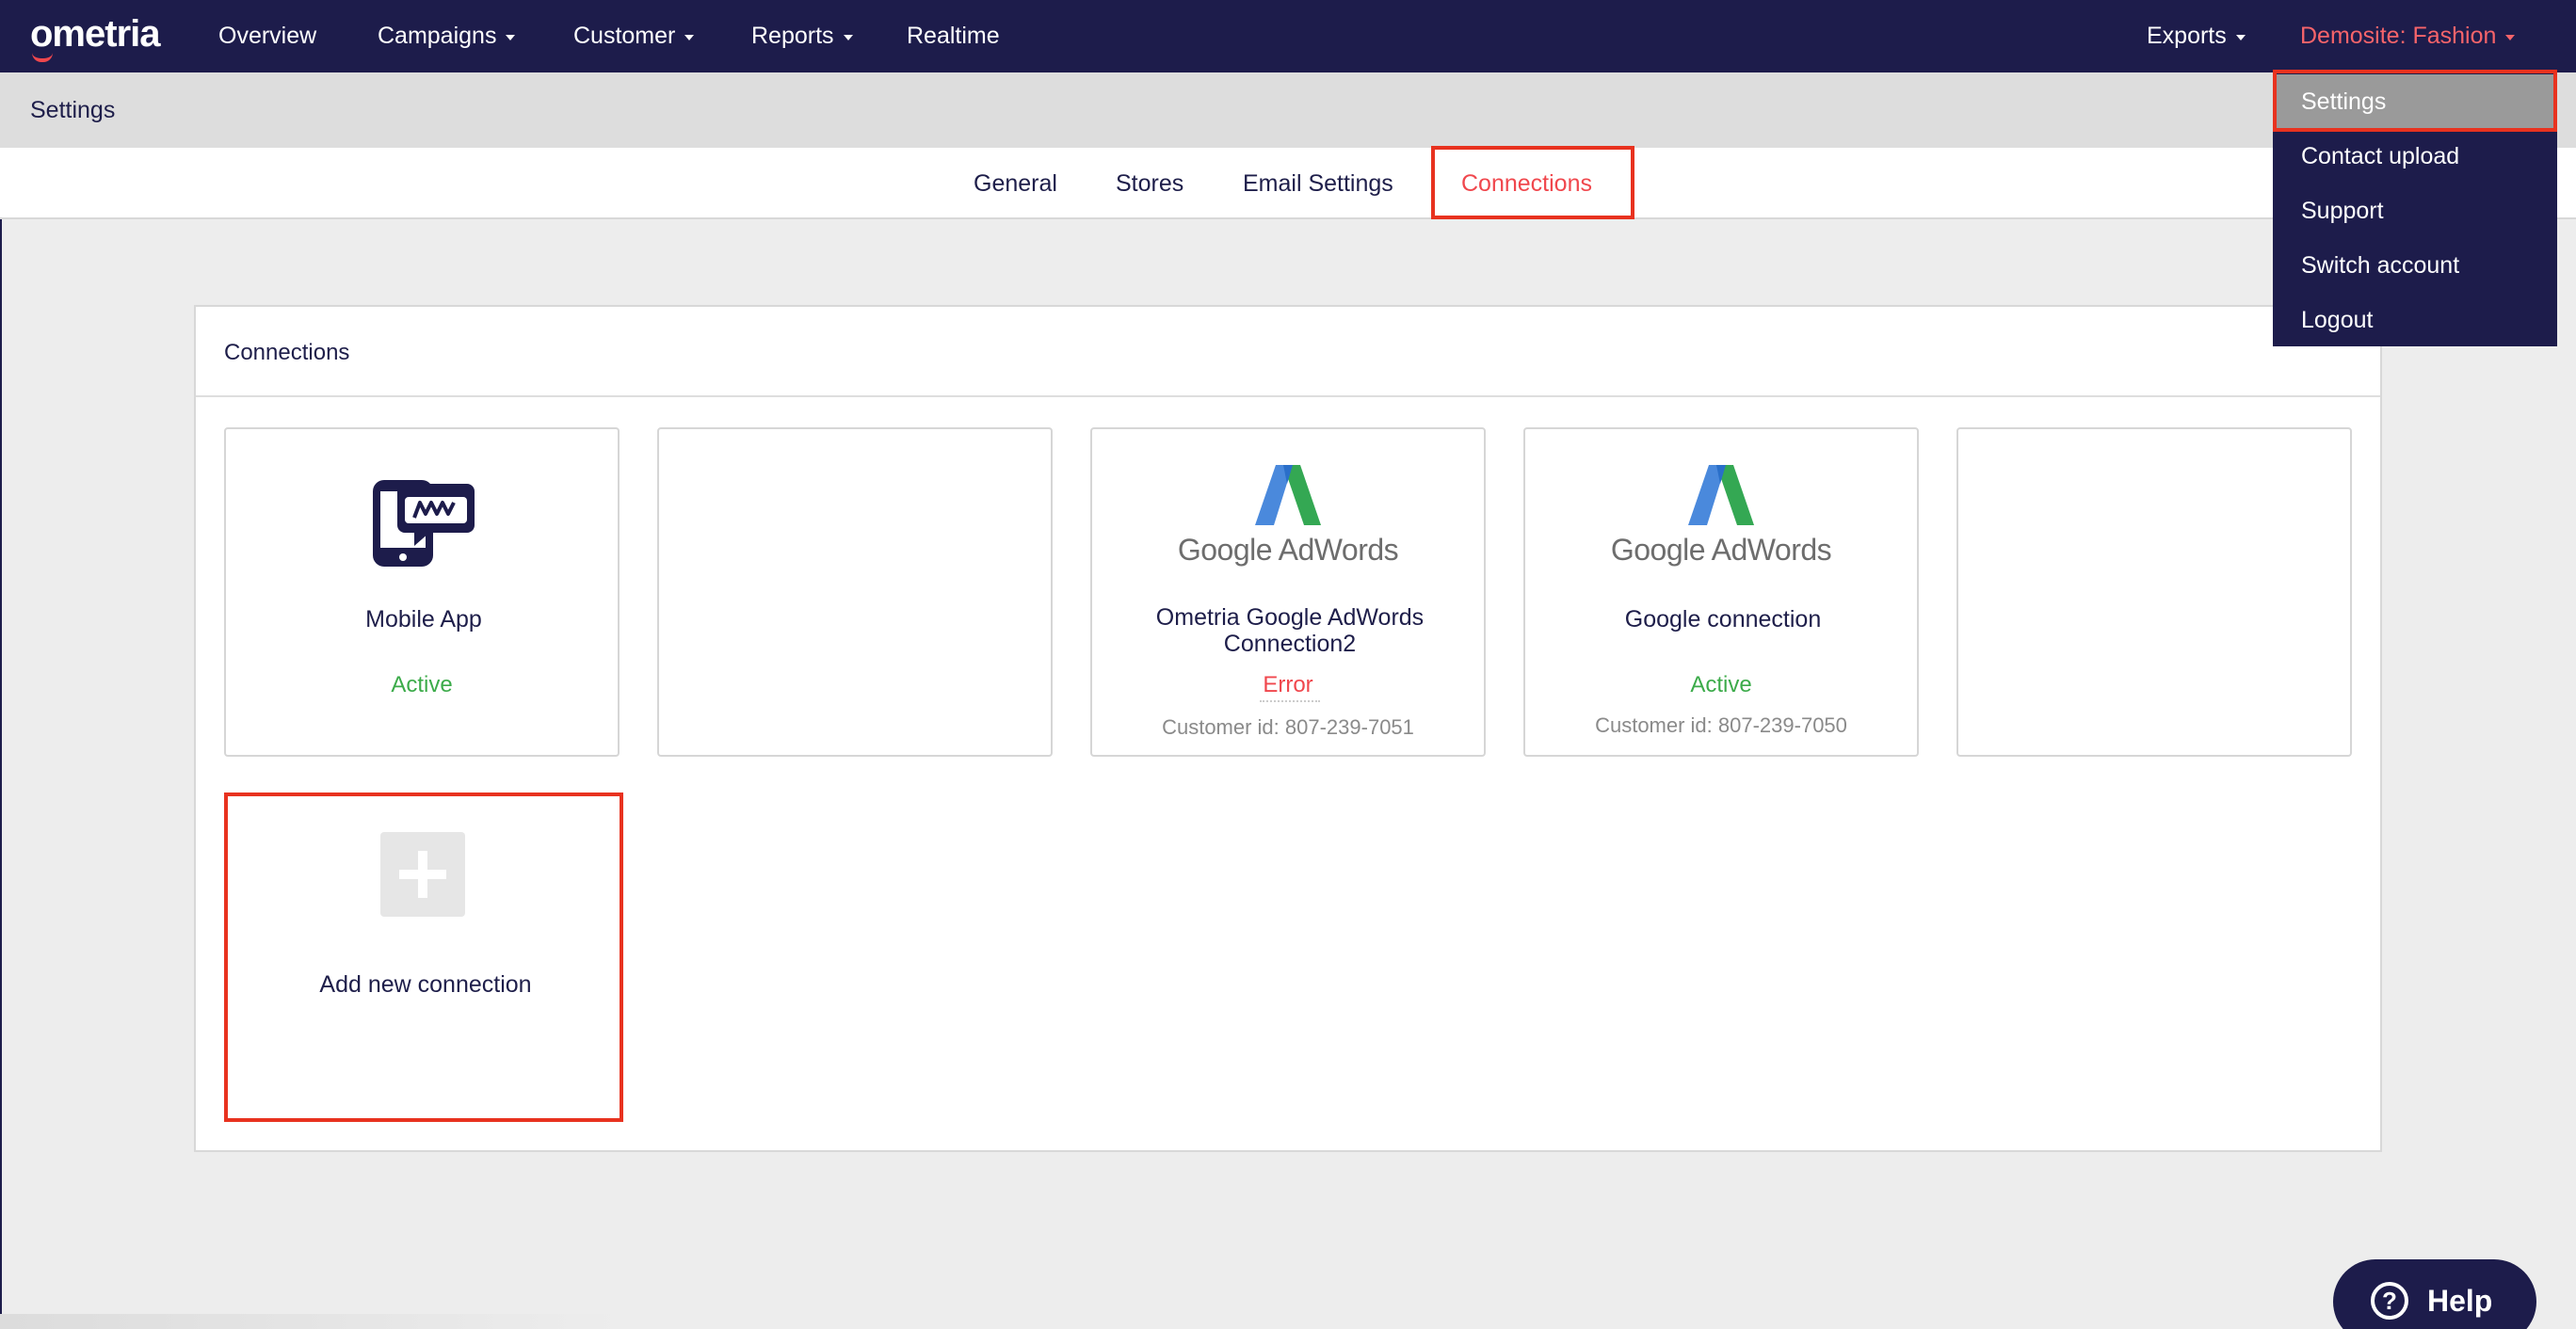  I want to click on connection-status: Error, so click(1288, 684).